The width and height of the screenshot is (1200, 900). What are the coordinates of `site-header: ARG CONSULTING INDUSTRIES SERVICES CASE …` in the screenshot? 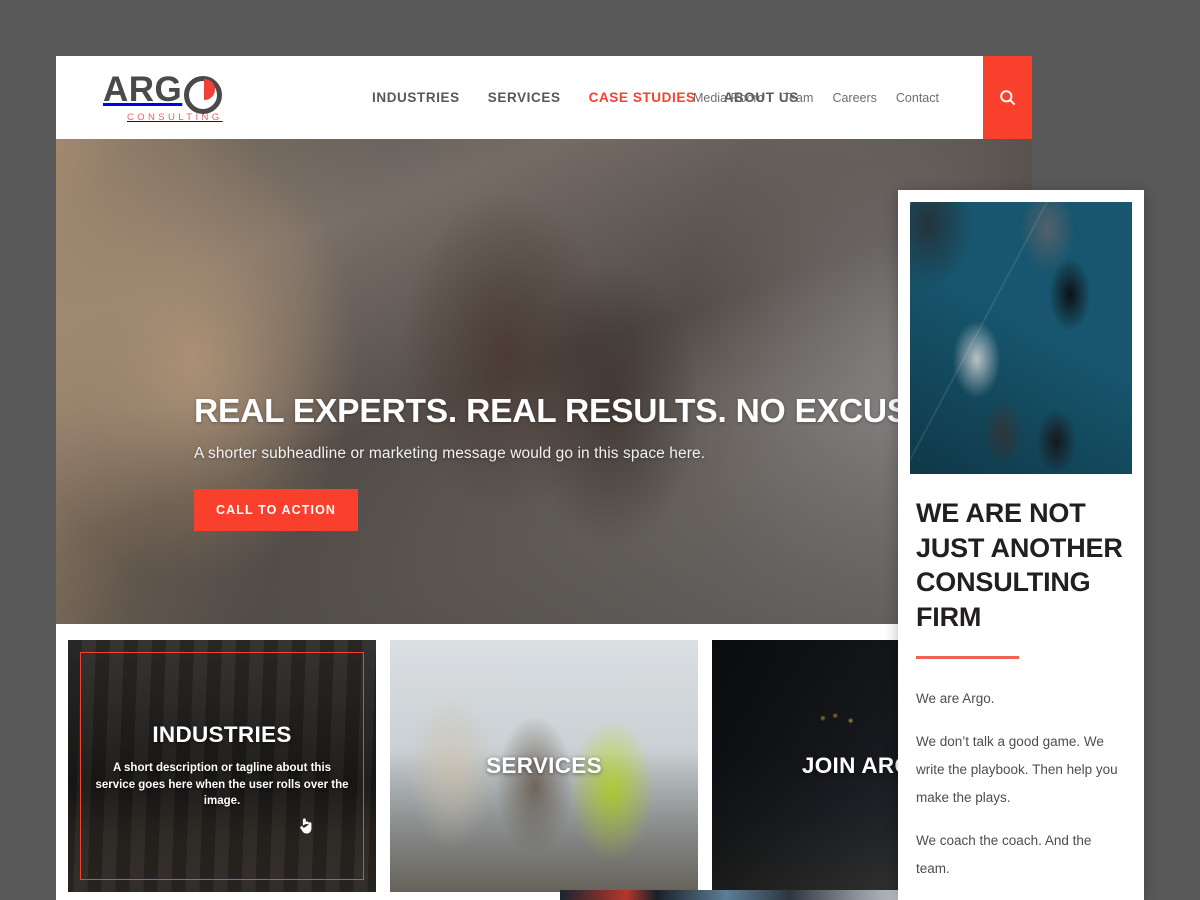 It's located at (544, 114).